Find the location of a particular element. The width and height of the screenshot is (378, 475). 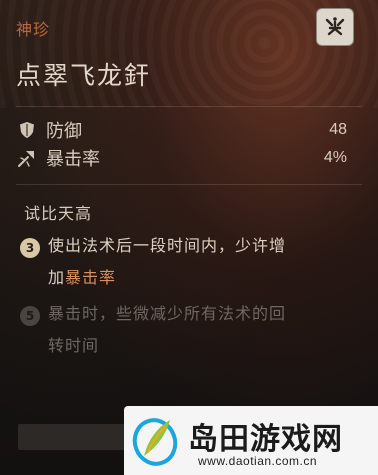

tier-badge: 3 is located at coordinates (30, 248).